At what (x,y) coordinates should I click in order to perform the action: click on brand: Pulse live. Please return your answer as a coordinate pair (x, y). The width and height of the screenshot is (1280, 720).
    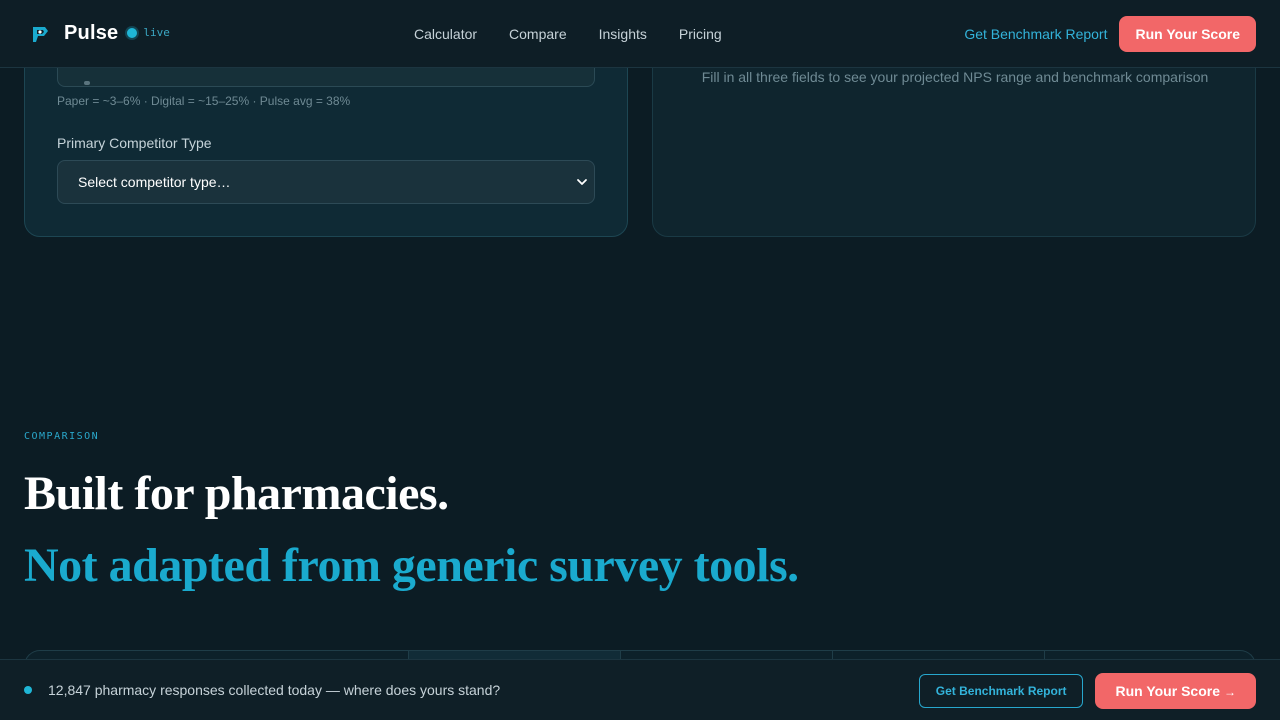
    Looking at the image, I should click on (100, 33).